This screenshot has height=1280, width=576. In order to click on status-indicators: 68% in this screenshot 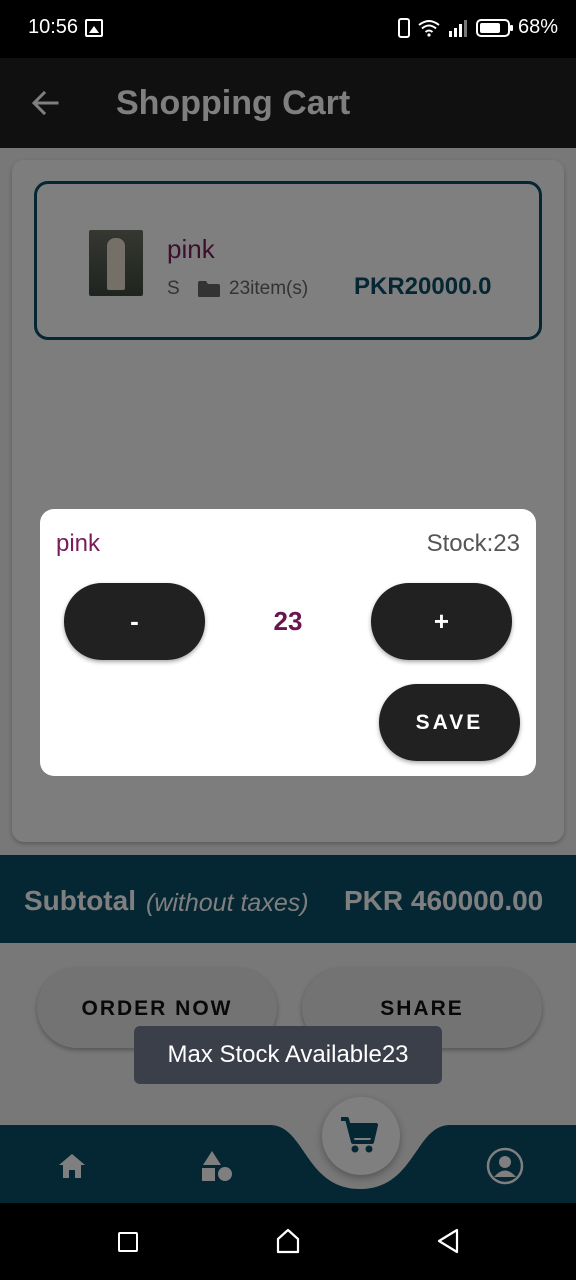, I will do `click(477, 27)`.